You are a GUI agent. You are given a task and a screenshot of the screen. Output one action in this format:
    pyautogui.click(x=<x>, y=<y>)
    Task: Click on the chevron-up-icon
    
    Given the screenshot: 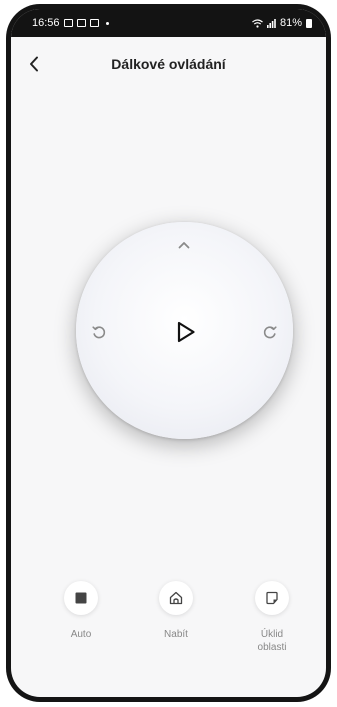 What is the action you would take?
    pyautogui.click(x=184, y=245)
    